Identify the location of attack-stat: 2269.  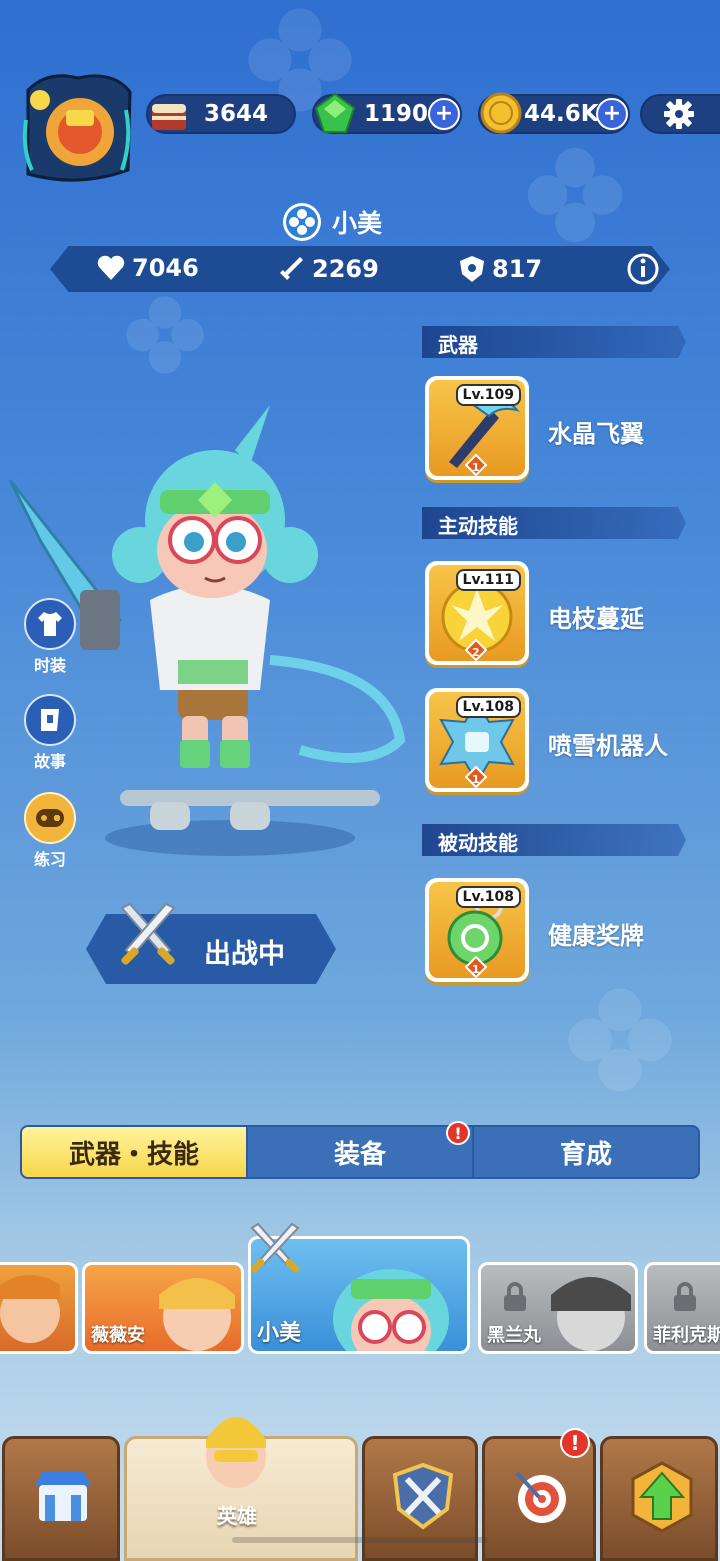
(327, 269).